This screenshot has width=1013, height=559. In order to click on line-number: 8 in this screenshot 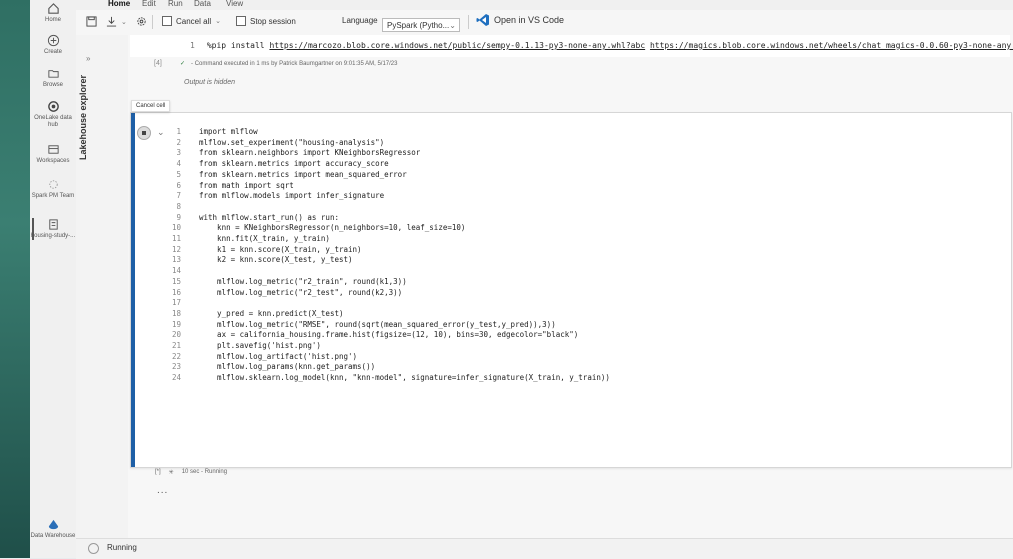, I will do `click(178, 206)`.